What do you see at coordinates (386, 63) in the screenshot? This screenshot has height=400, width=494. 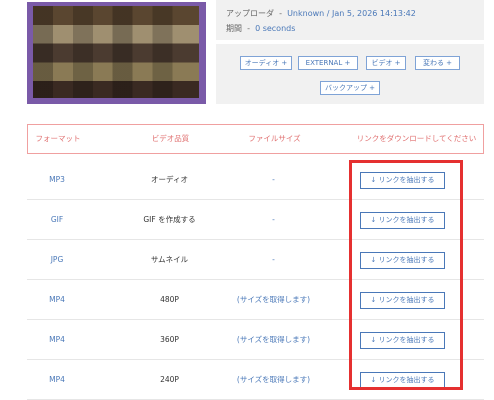 I see `video-format-button: ビデオ +` at bounding box center [386, 63].